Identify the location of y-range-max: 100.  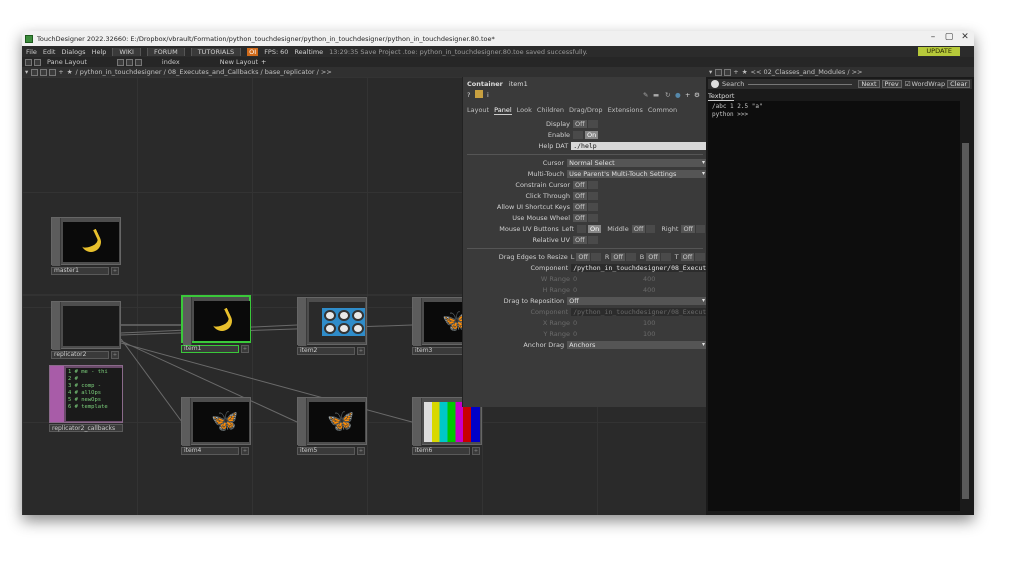
(649, 334).